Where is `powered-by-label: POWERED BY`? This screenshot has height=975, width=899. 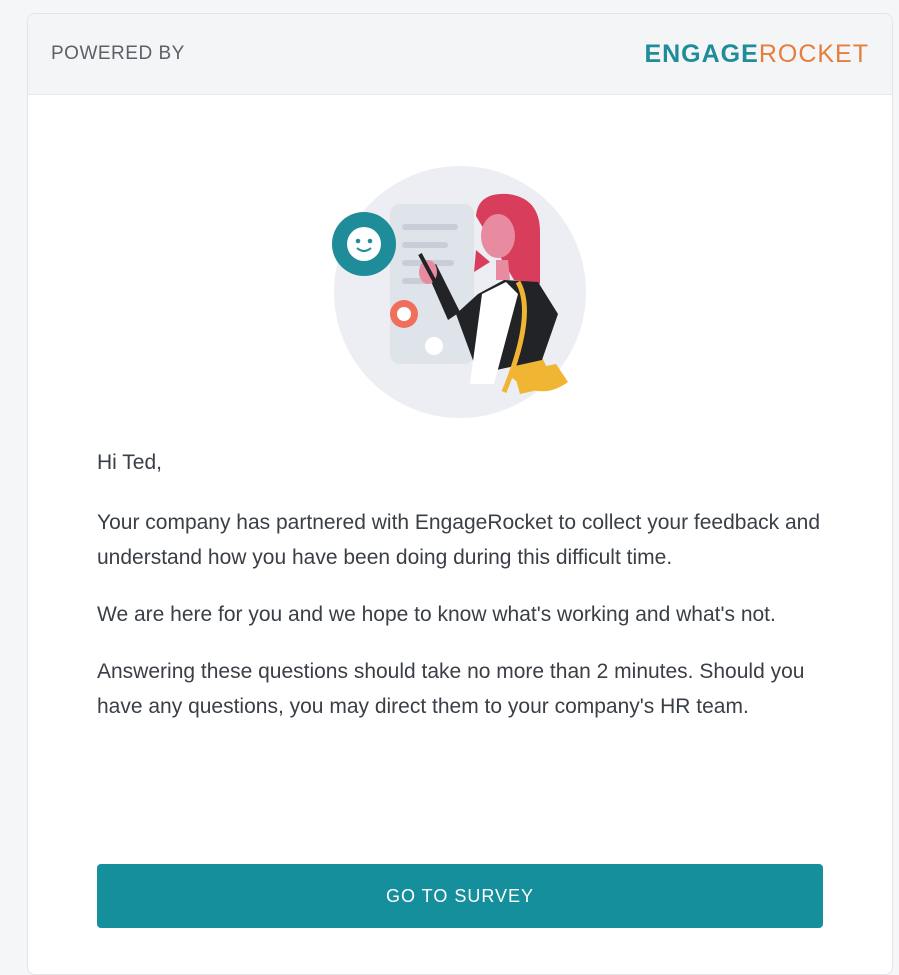 powered-by-label: POWERED BY is located at coordinates (118, 53).